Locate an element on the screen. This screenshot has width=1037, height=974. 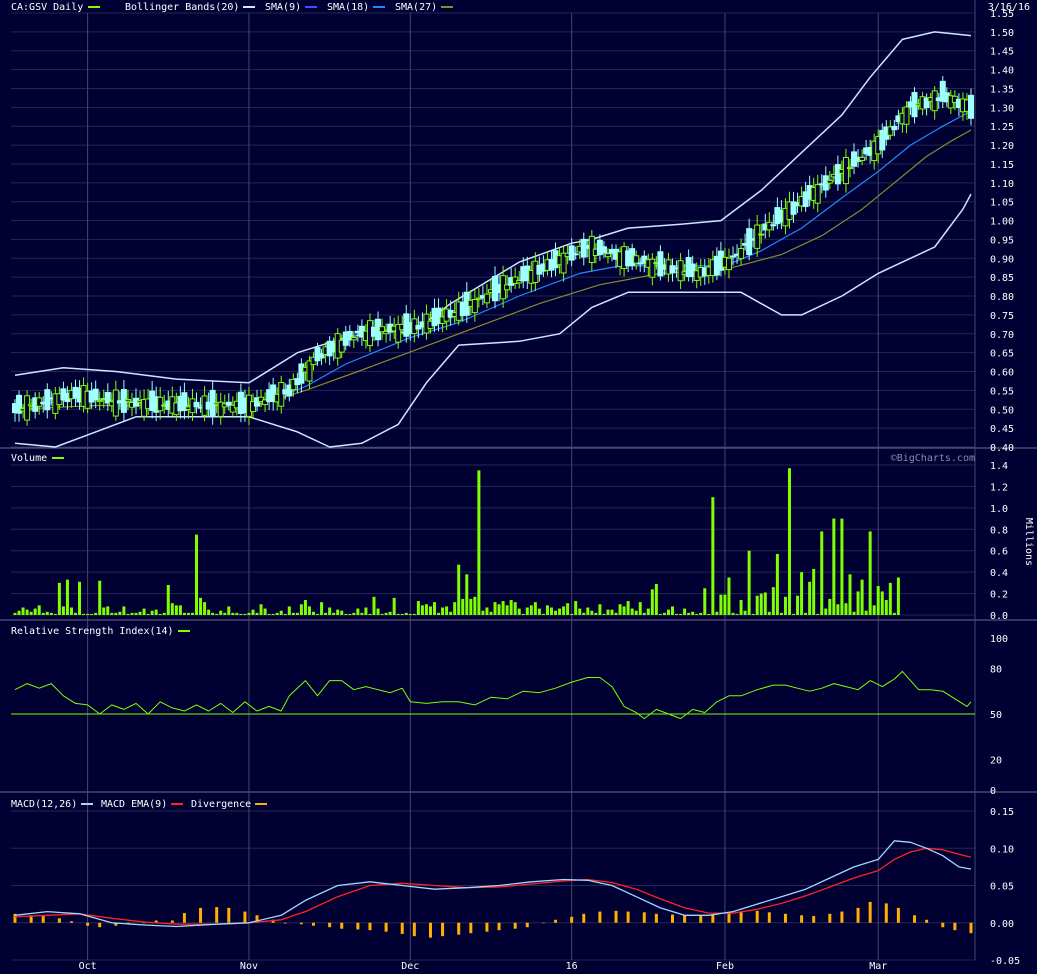
x-tick-label: Feb is located at coordinates (725, 965).